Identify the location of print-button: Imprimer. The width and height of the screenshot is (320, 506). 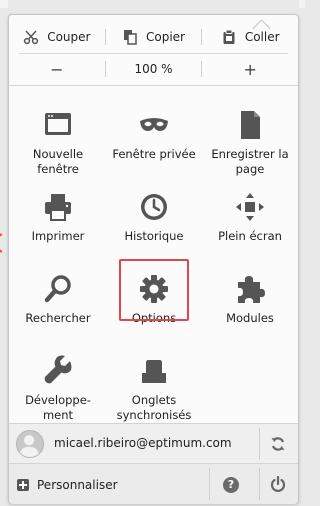
(58, 217).